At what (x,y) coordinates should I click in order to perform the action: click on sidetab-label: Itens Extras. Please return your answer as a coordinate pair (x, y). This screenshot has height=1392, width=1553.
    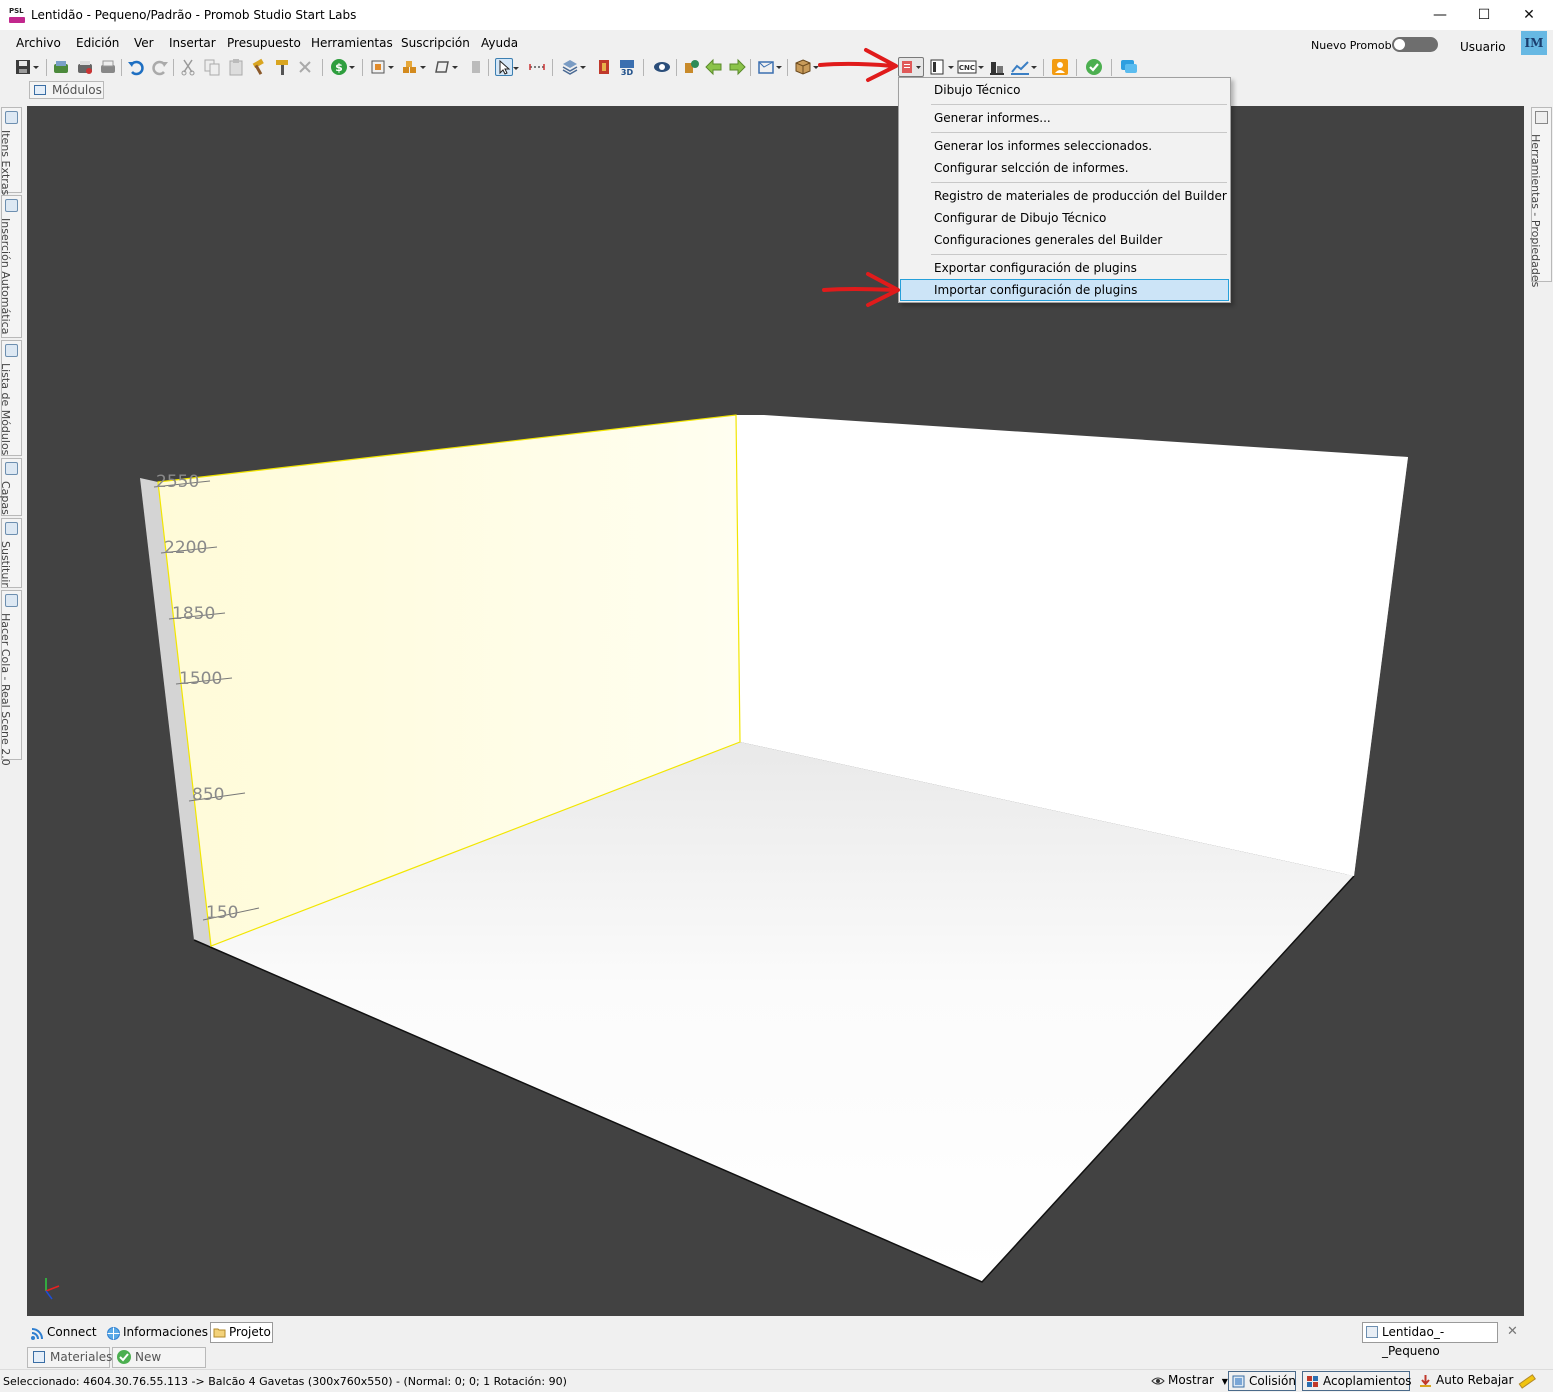
    Looking at the image, I should click on (6, 163).